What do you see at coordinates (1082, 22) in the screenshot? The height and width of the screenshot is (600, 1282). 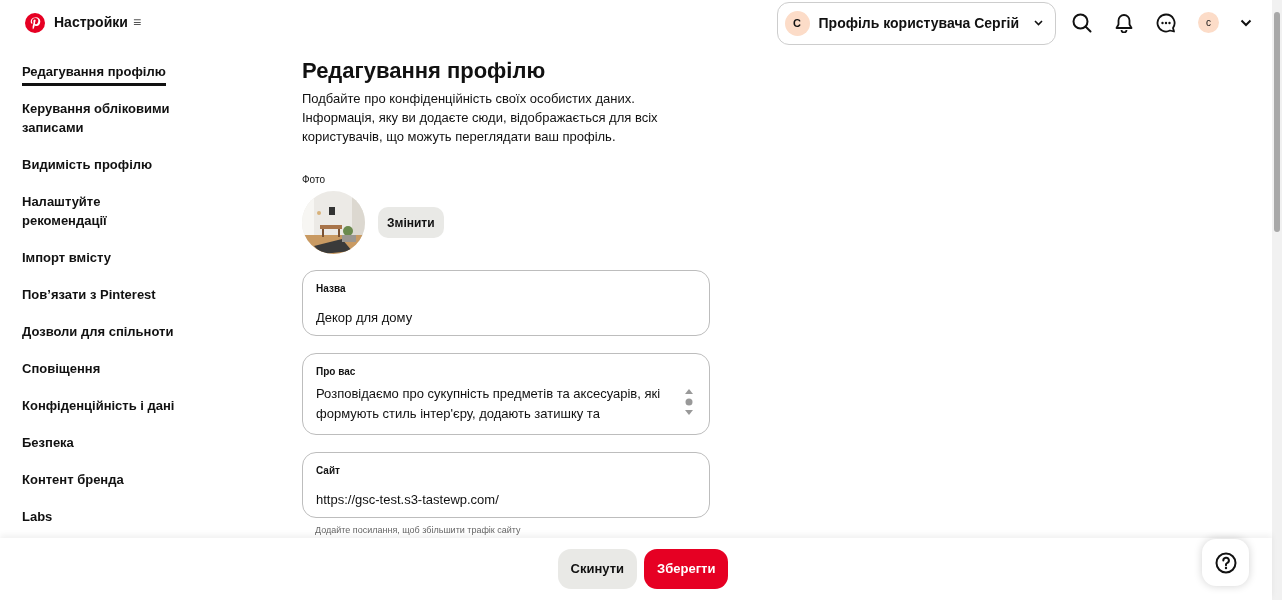 I see `search-icon` at bounding box center [1082, 22].